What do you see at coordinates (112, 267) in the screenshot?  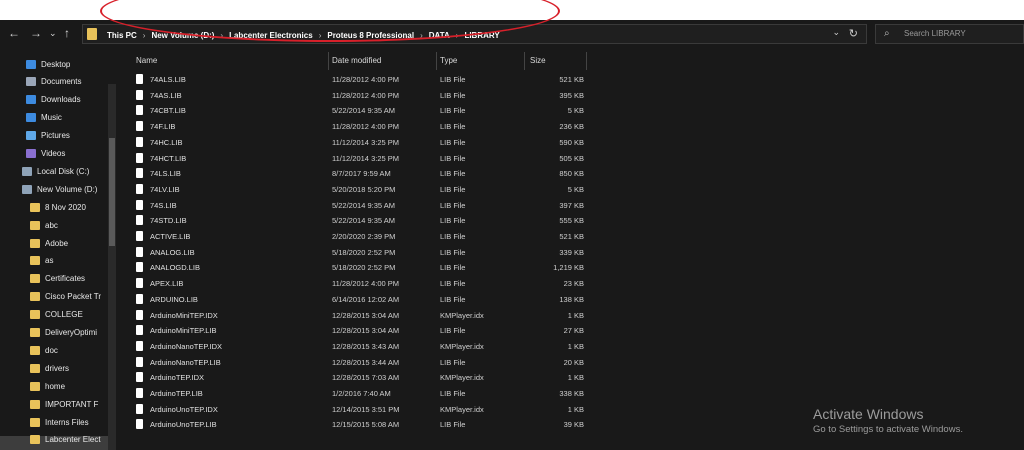 I see `nav-scrollbar` at bounding box center [112, 267].